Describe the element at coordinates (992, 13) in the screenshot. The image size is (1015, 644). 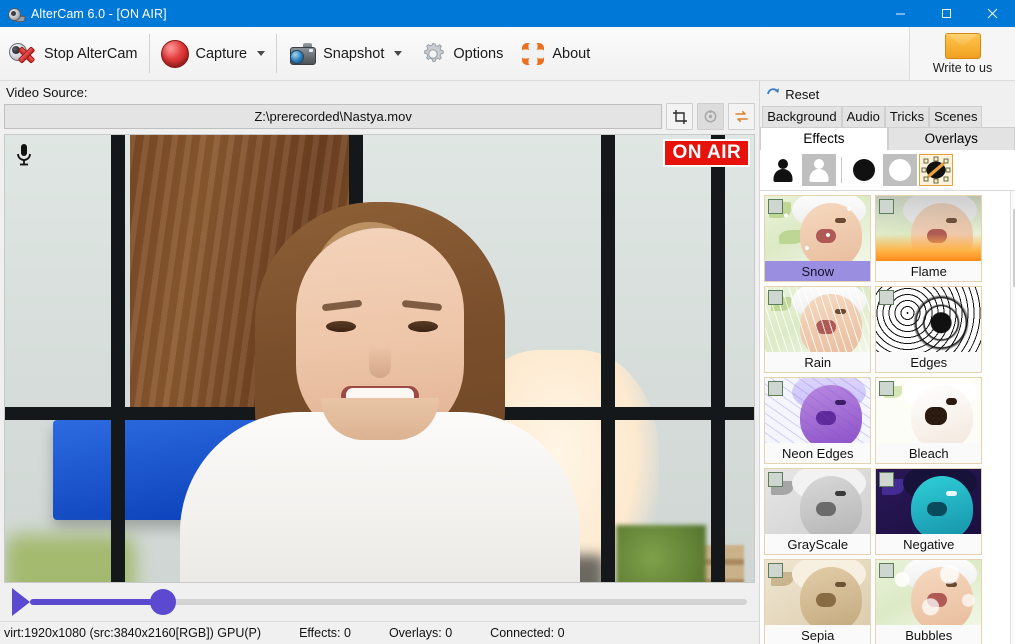
I see `close-button` at that location.